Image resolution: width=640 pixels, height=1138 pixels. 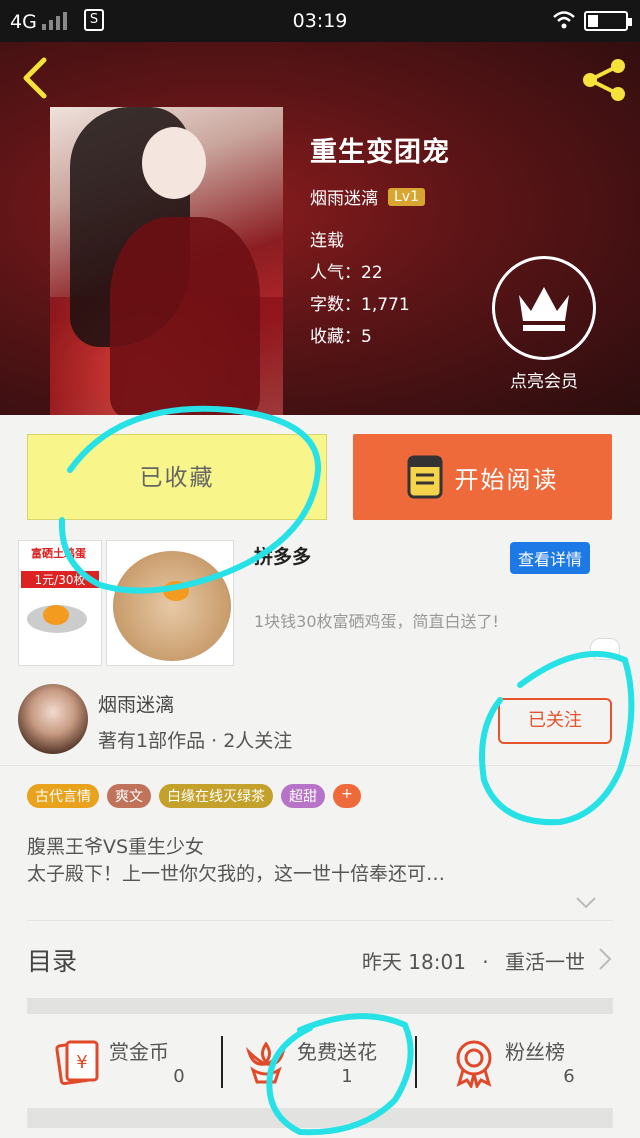 What do you see at coordinates (608, 21) in the screenshot?
I see `battery-icon` at bounding box center [608, 21].